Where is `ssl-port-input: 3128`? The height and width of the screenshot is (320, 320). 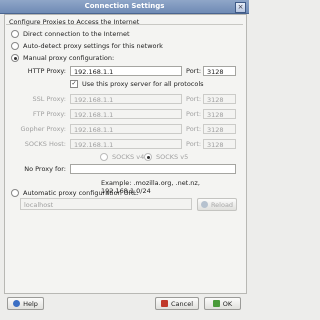 ssl-port-input: 3128 is located at coordinates (219, 99).